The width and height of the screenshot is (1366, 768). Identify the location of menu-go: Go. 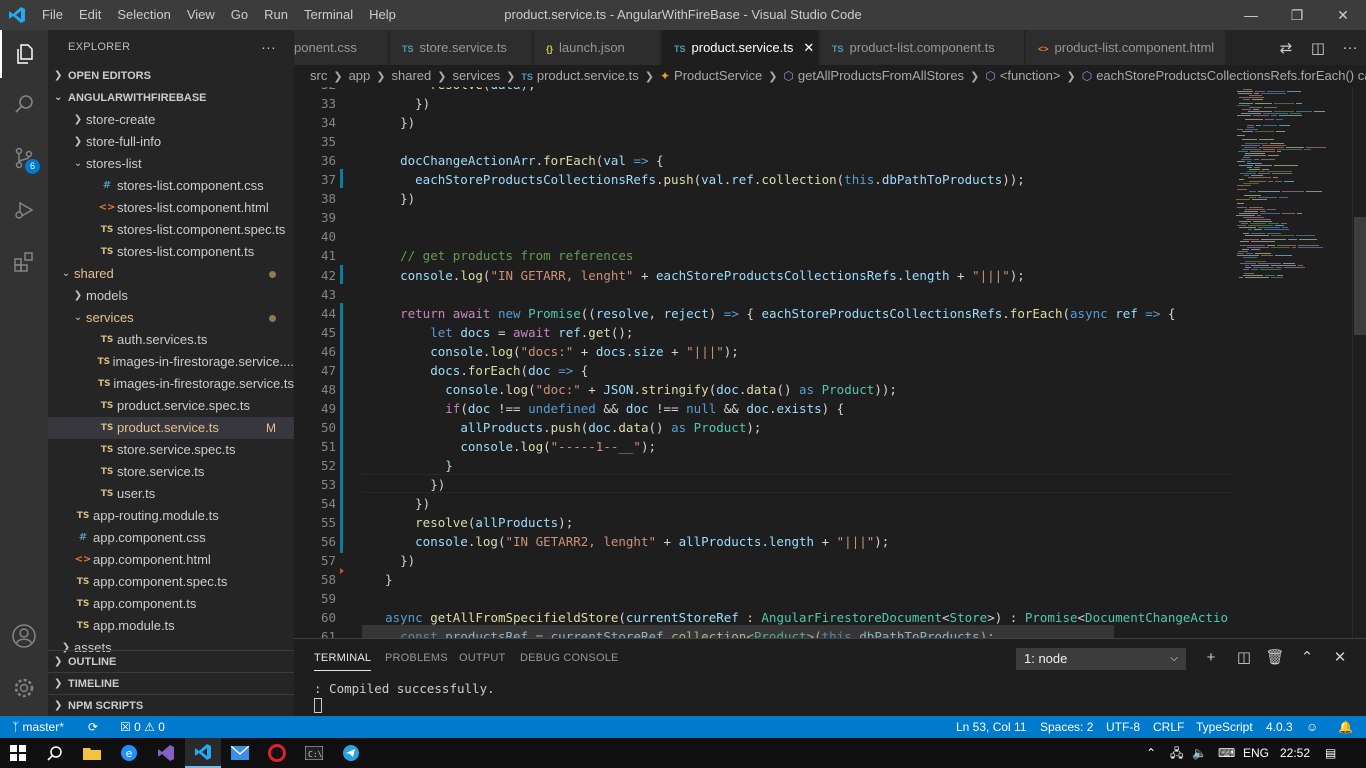
(239, 15).